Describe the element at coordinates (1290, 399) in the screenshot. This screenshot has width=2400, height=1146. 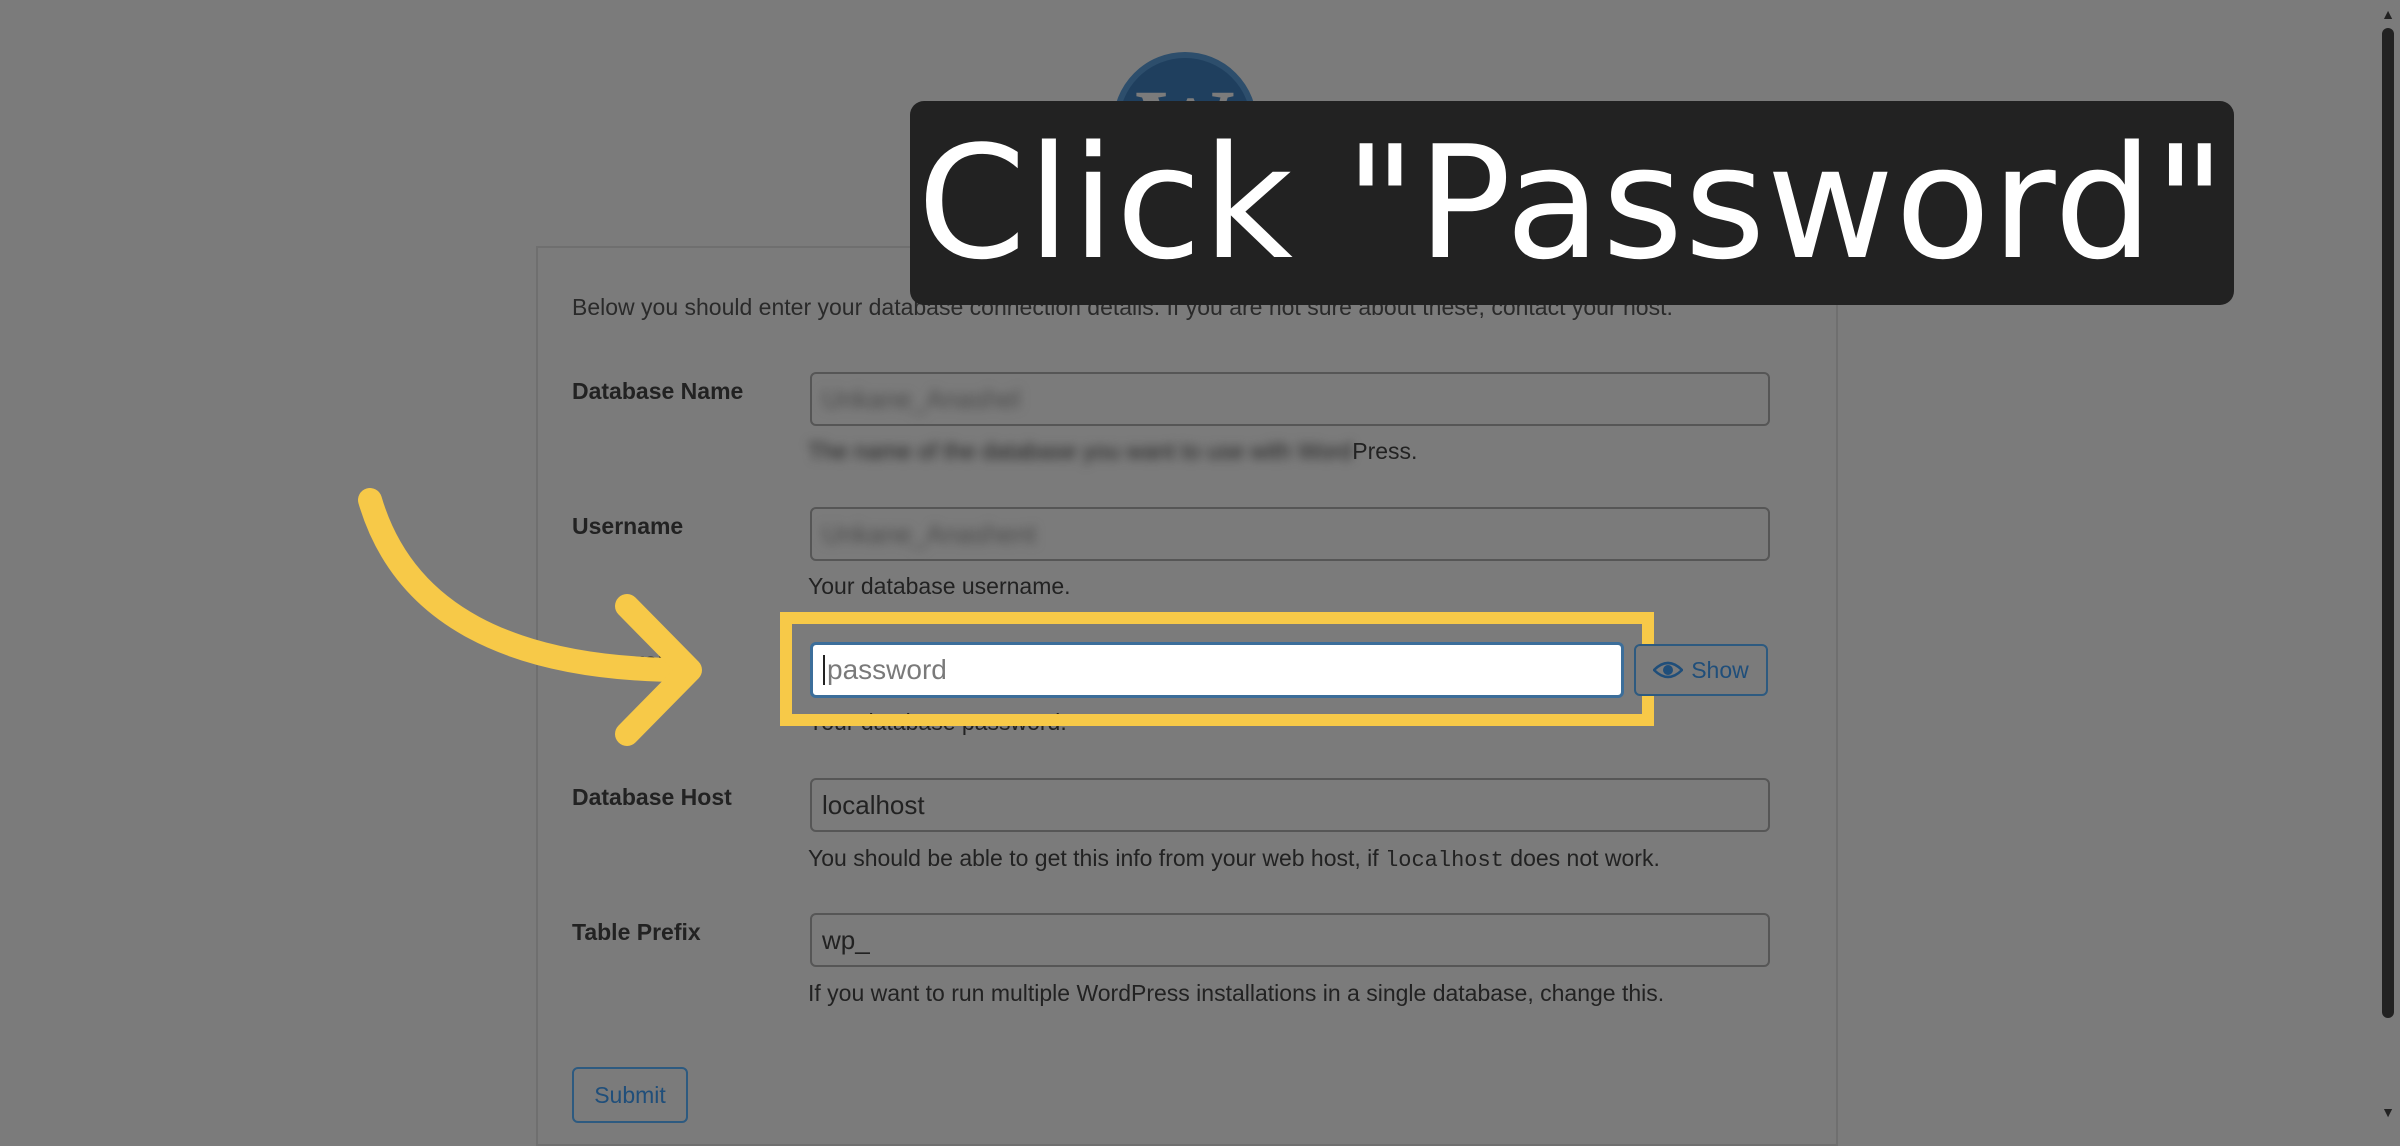
I see `database-name-input: Unkane_Anashel` at that location.